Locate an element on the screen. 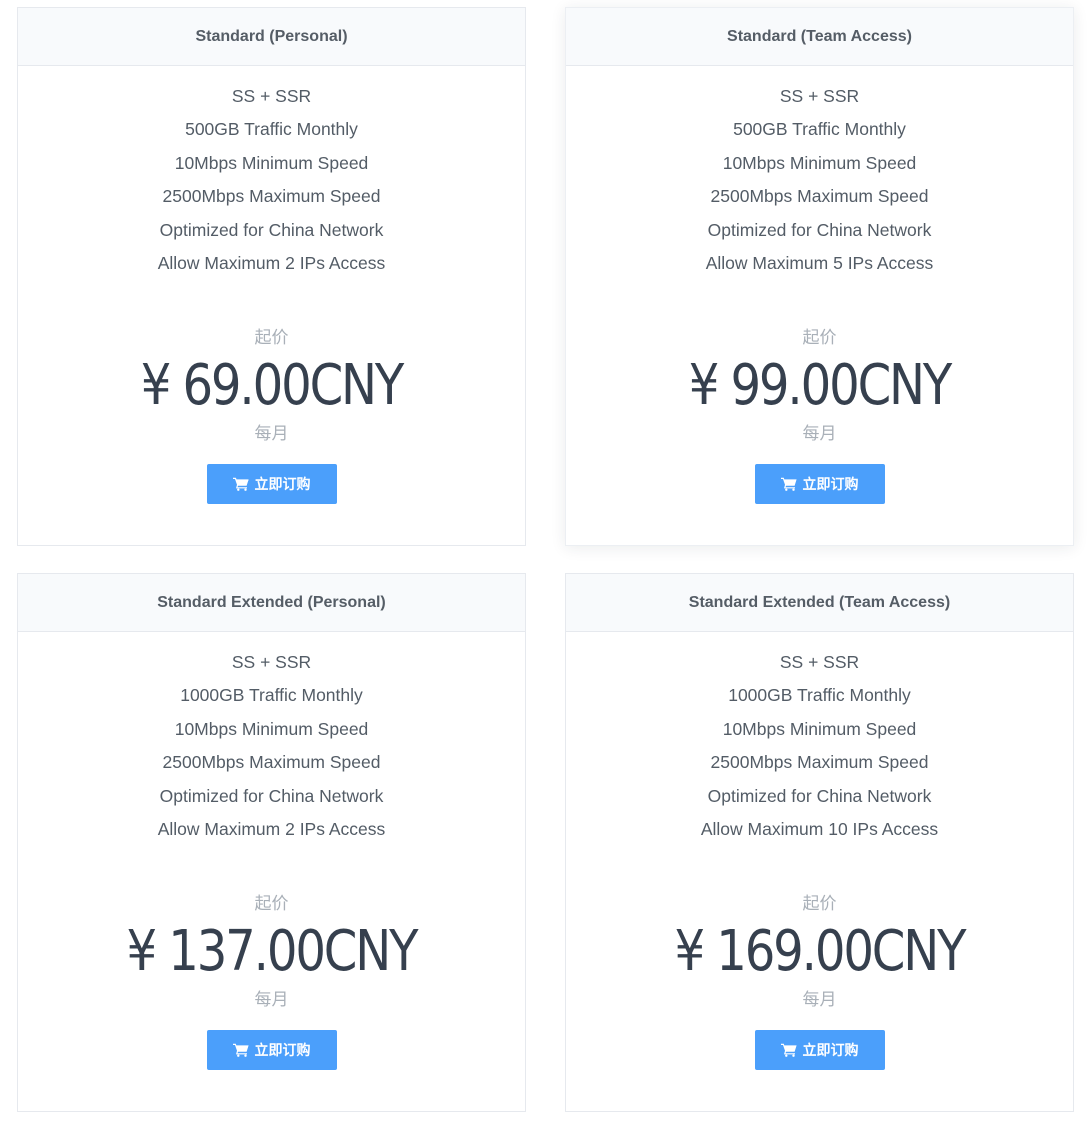  price-value: ¥ 99.00CNY is located at coordinates (820, 385).